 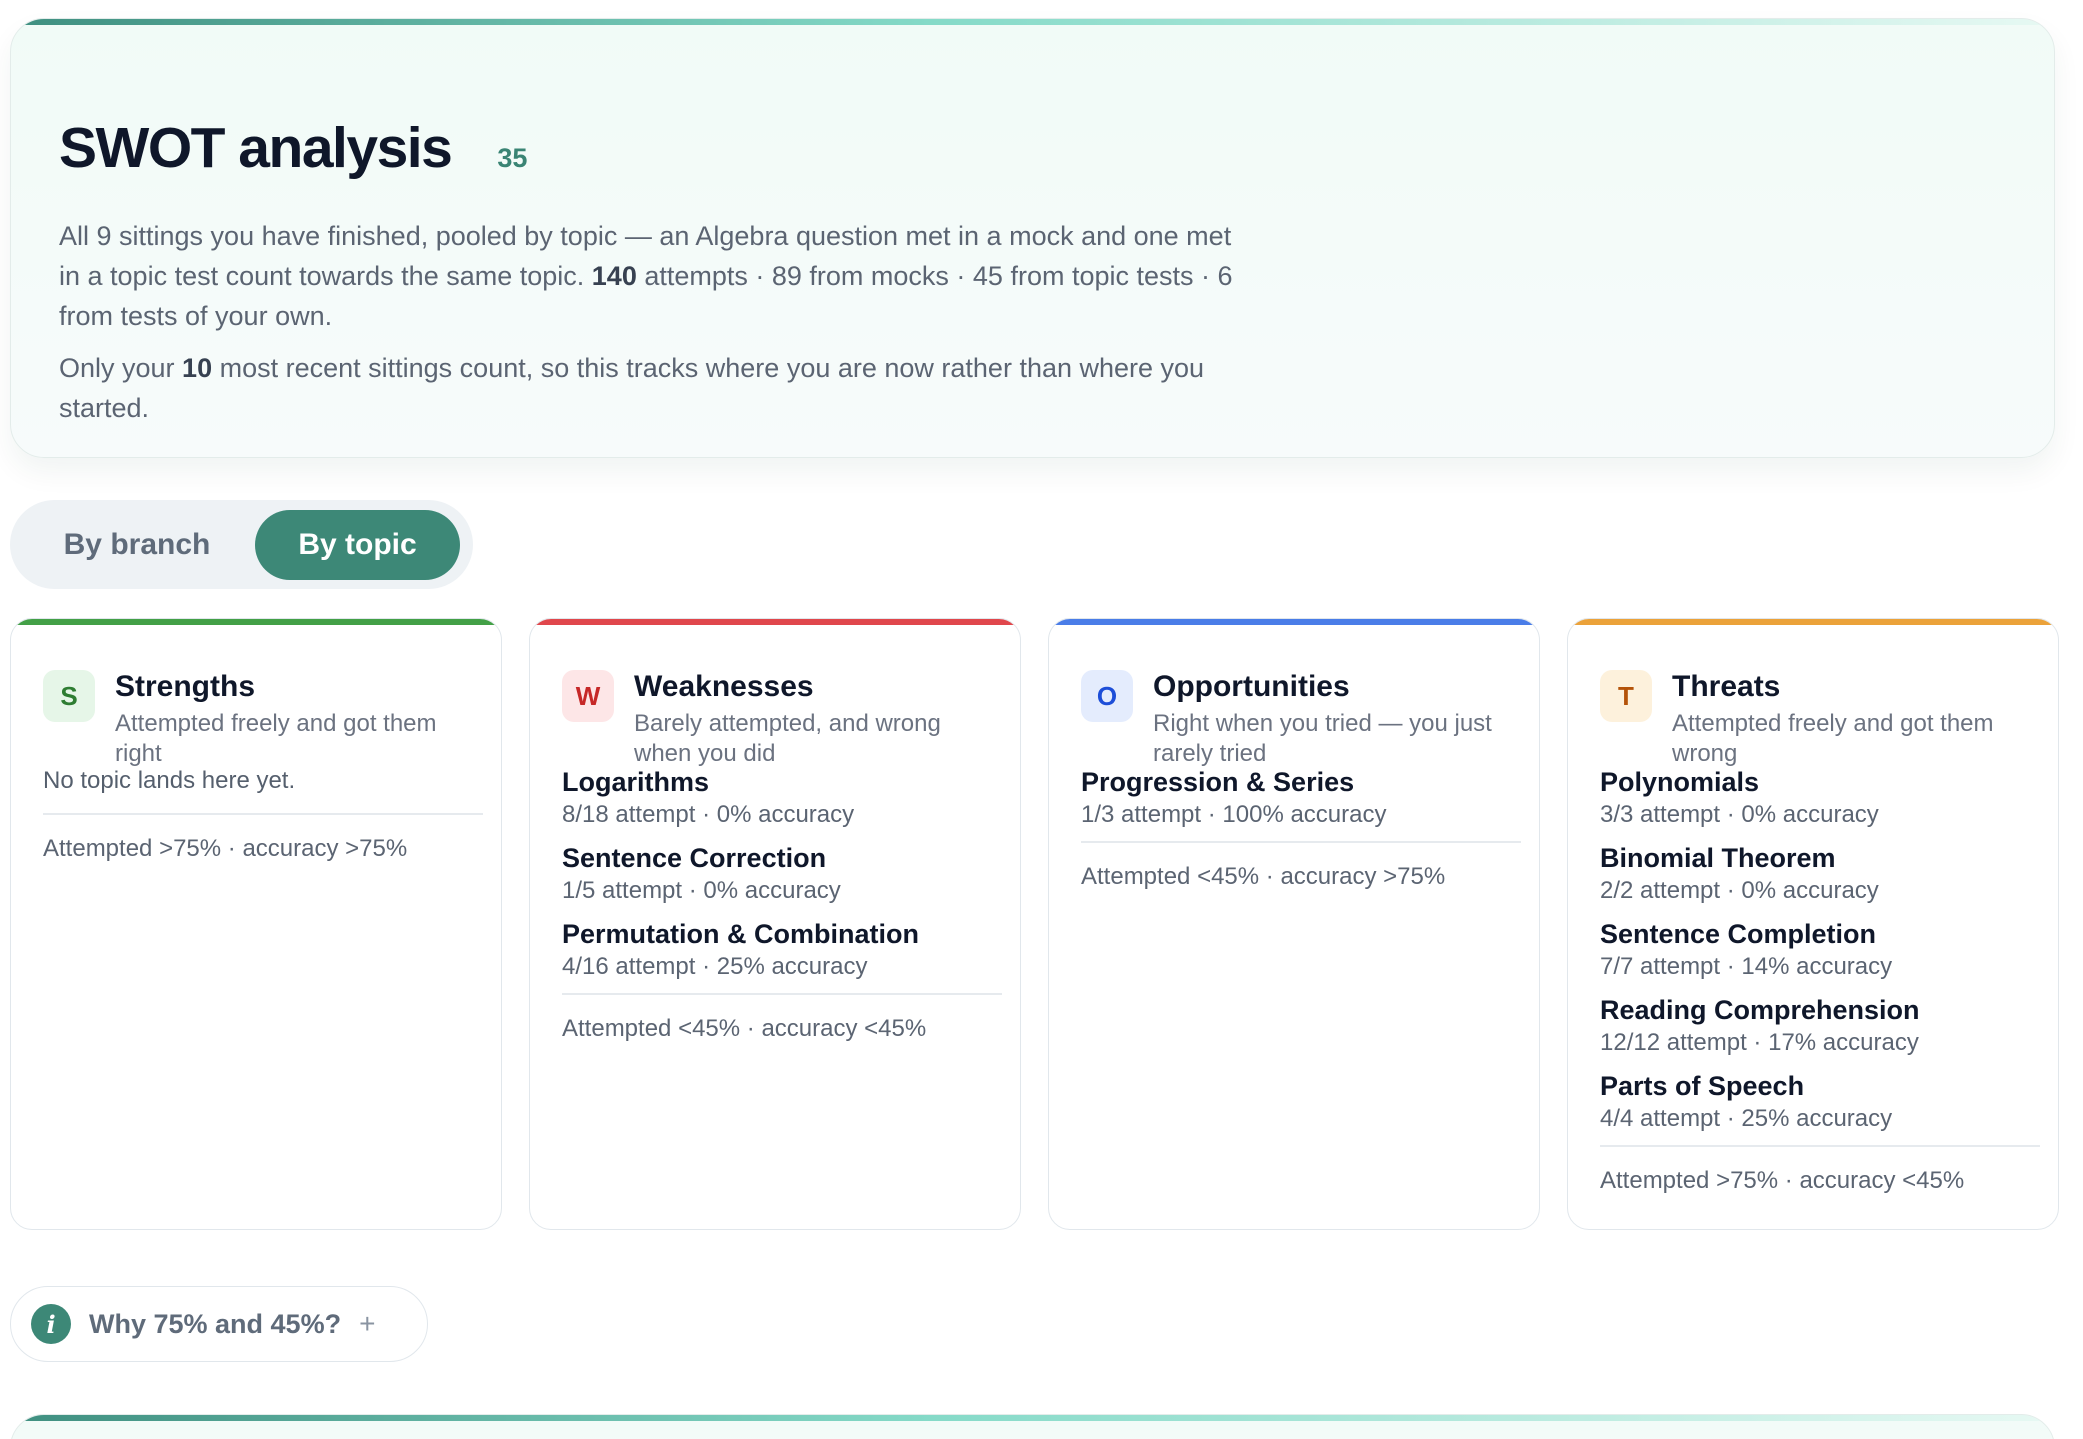 What do you see at coordinates (225, 848) in the screenshot?
I see `strengths-criteria: Attempted >75% · accuracy >75%` at bounding box center [225, 848].